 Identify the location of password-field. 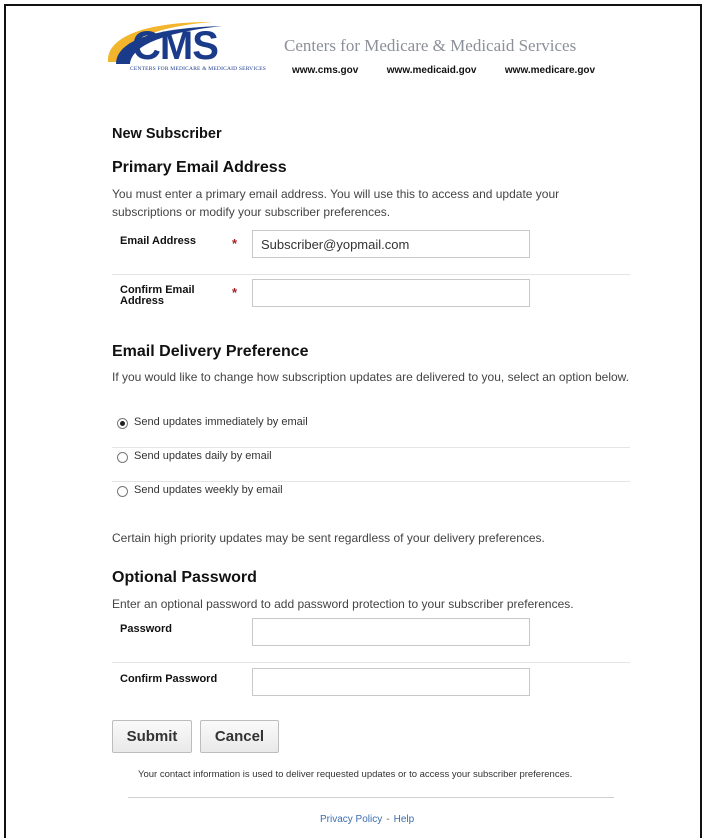
(391, 632).